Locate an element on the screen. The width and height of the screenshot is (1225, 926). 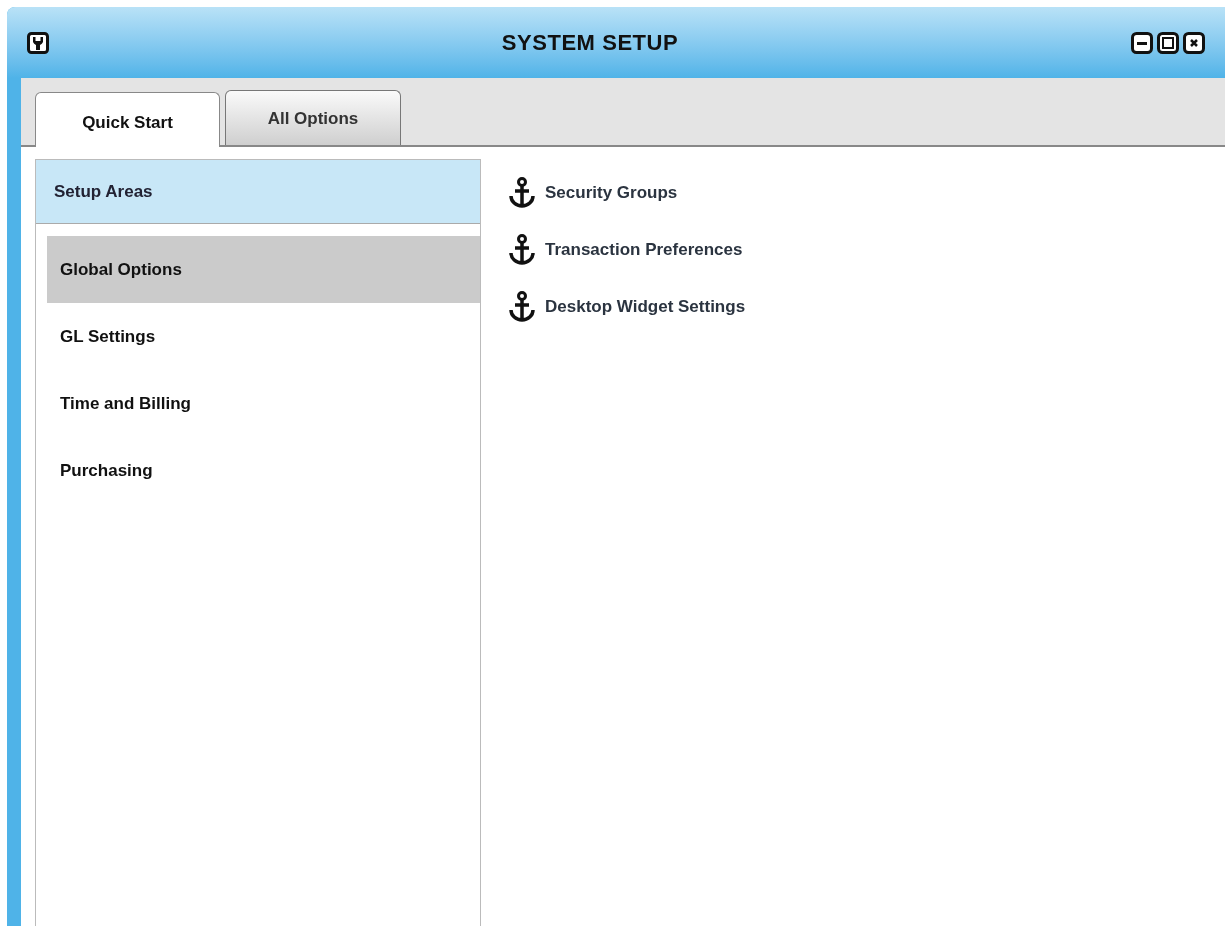
sidebar-header: Setup Areas is located at coordinates (258, 192).